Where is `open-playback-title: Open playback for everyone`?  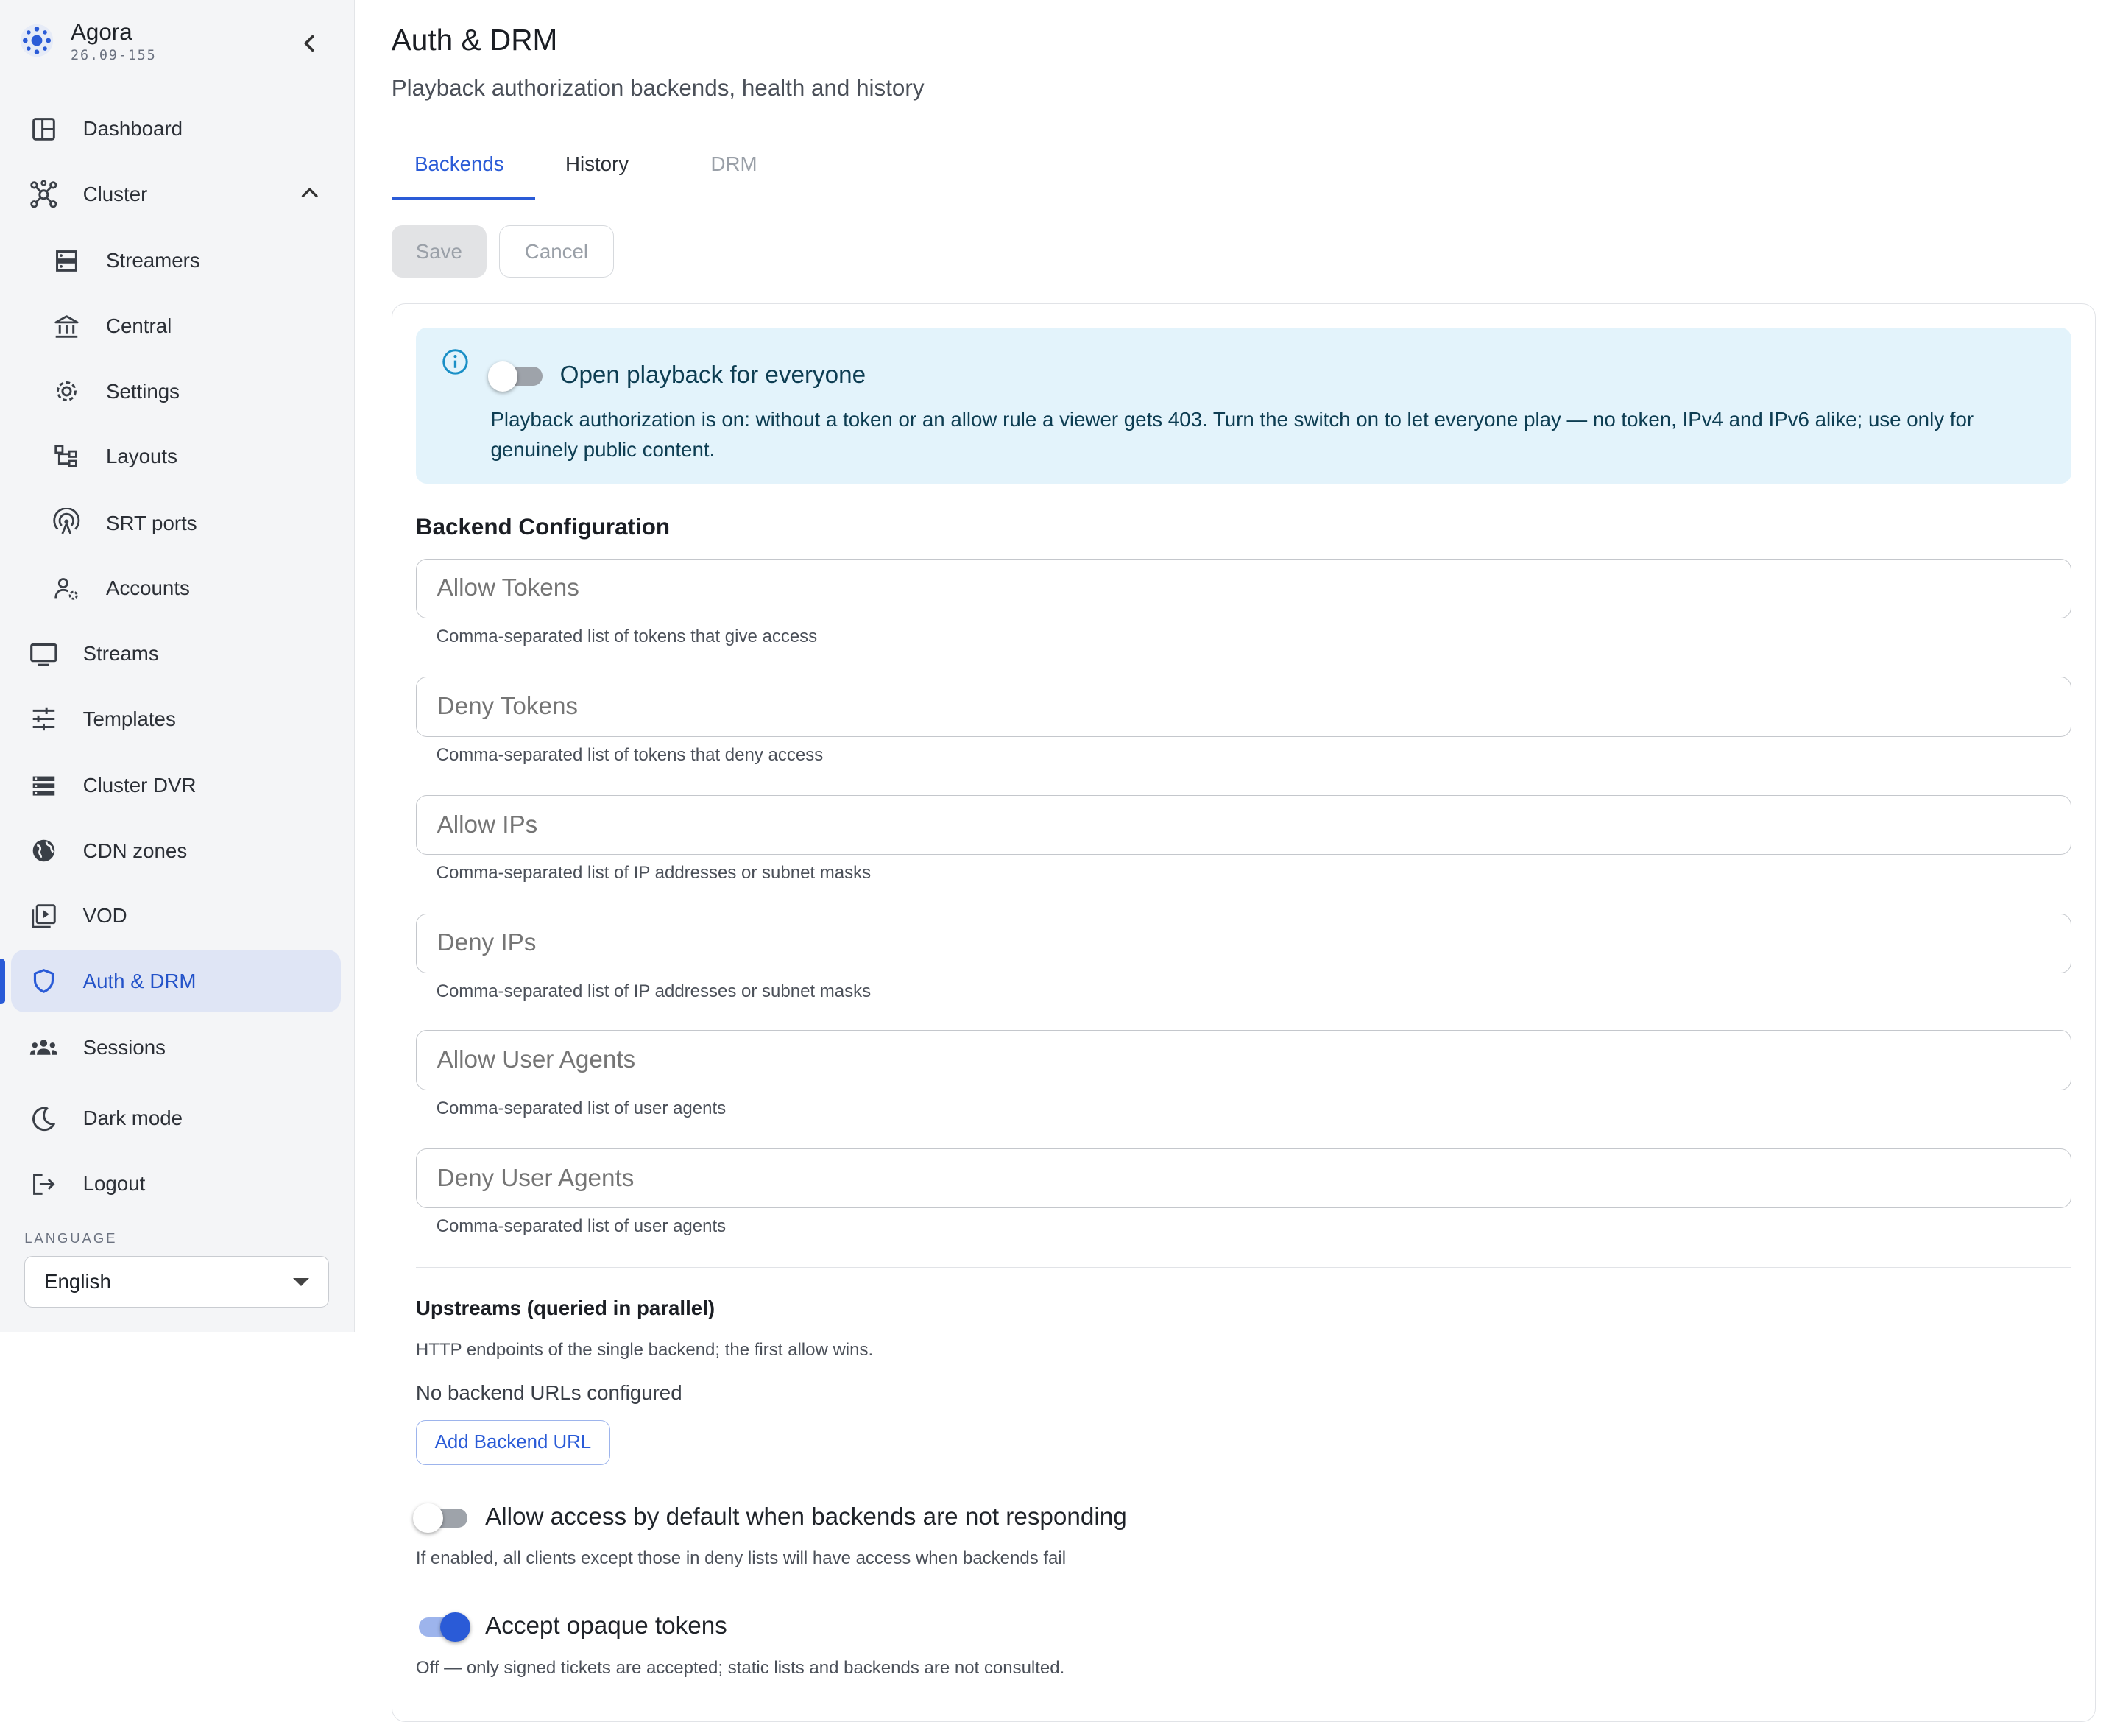
open-playback-title: Open playback for everyone is located at coordinates (712, 375).